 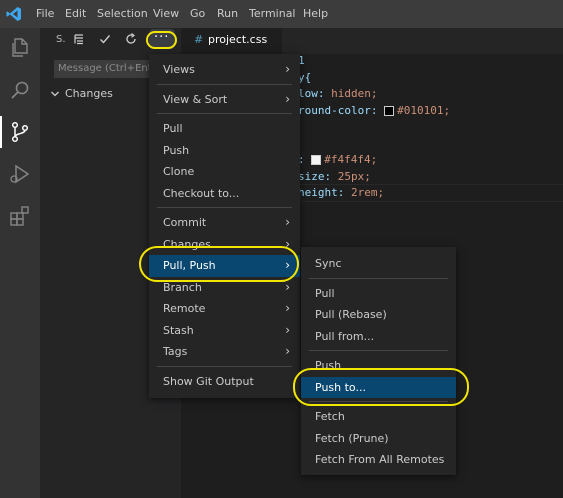 What do you see at coordinates (61, 39) in the screenshot?
I see `sidebar-title: S.` at bounding box center [61, 39].